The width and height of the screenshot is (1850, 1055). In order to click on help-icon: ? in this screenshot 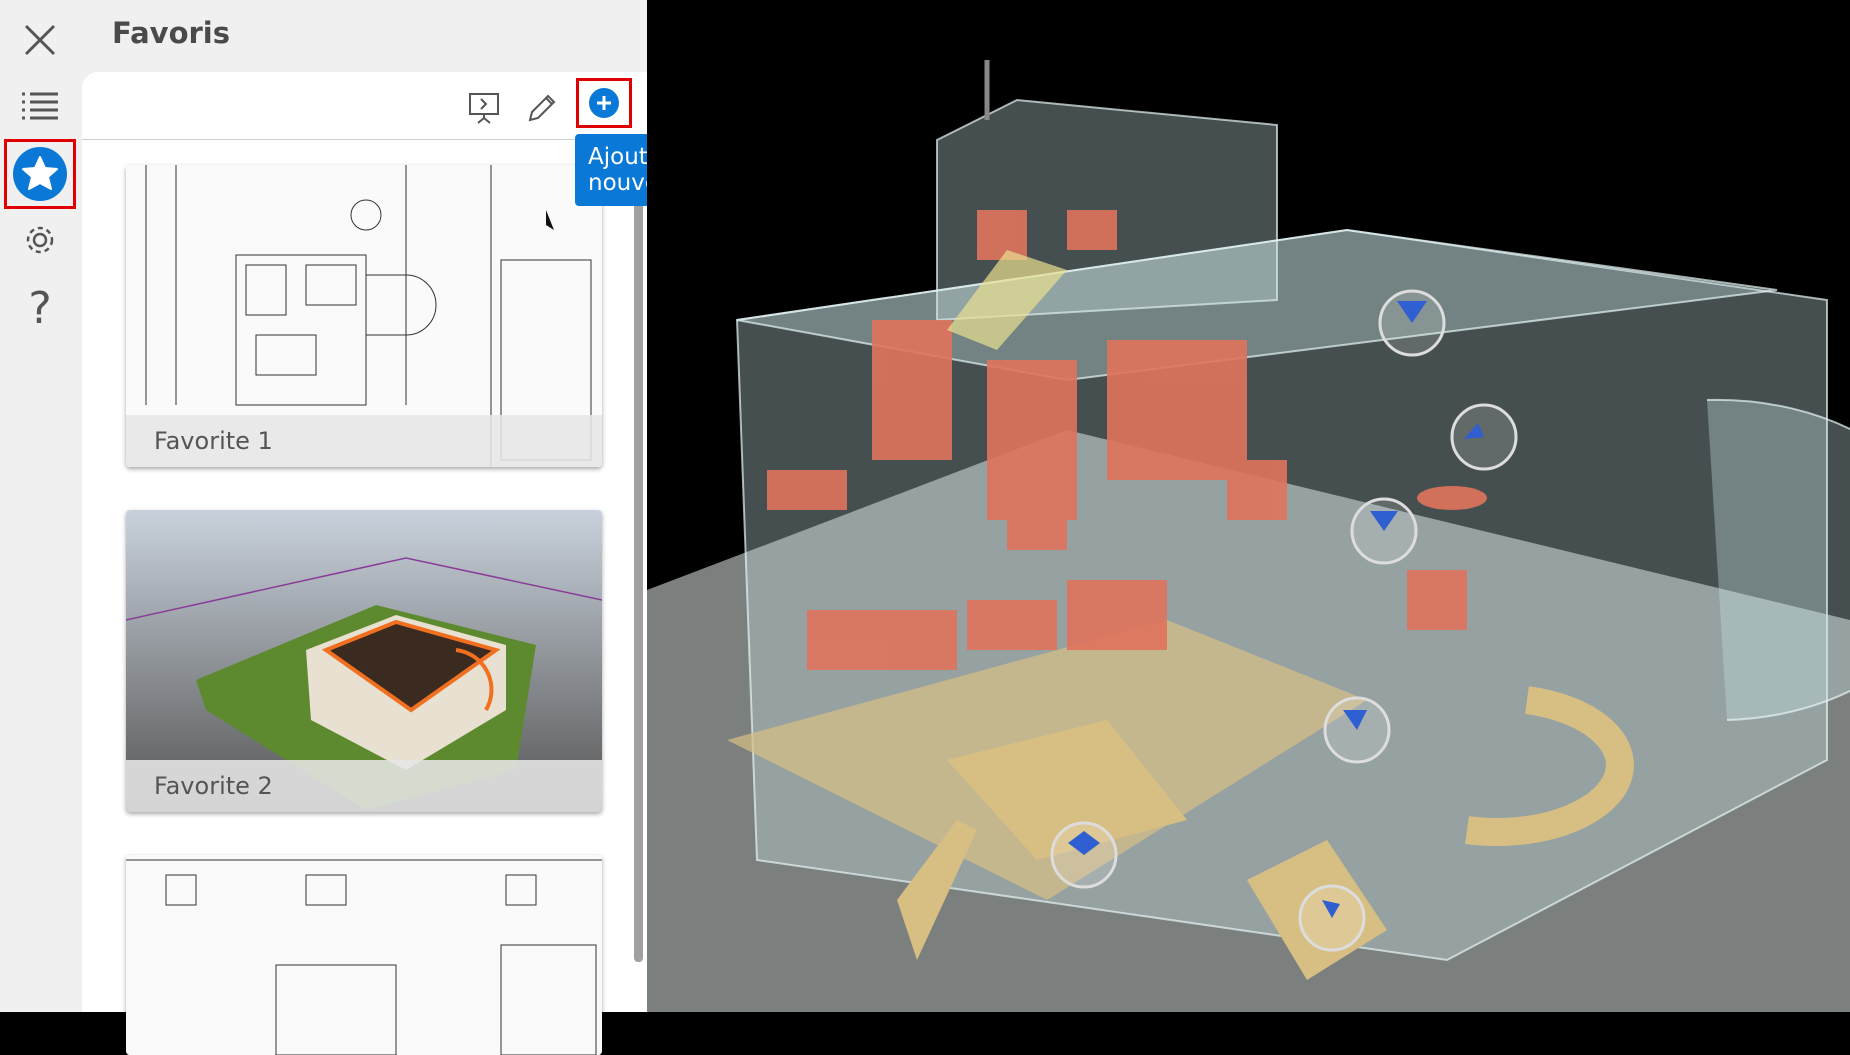, I will do `click(40, 308)`.